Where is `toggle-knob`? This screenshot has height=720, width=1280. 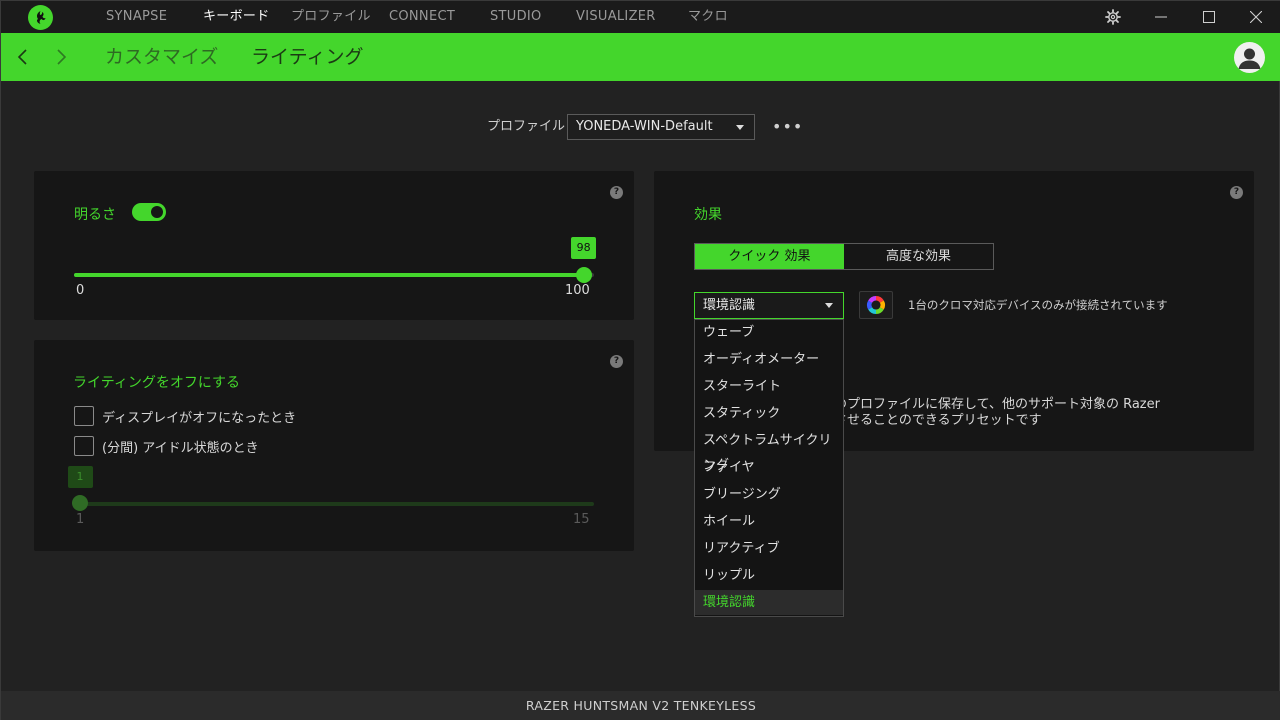 toggle-knob is located at coordinates (157, 212).